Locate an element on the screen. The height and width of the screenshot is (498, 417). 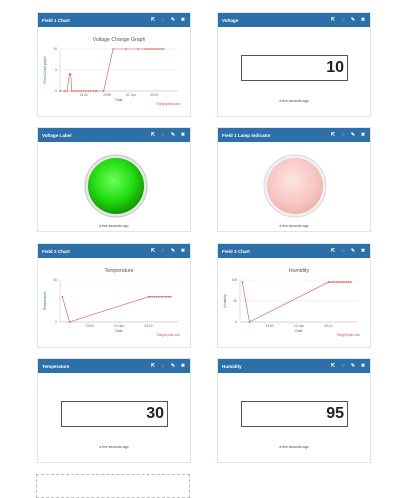
card-title: Field 2 Chart is located at coordinates (56, 251).